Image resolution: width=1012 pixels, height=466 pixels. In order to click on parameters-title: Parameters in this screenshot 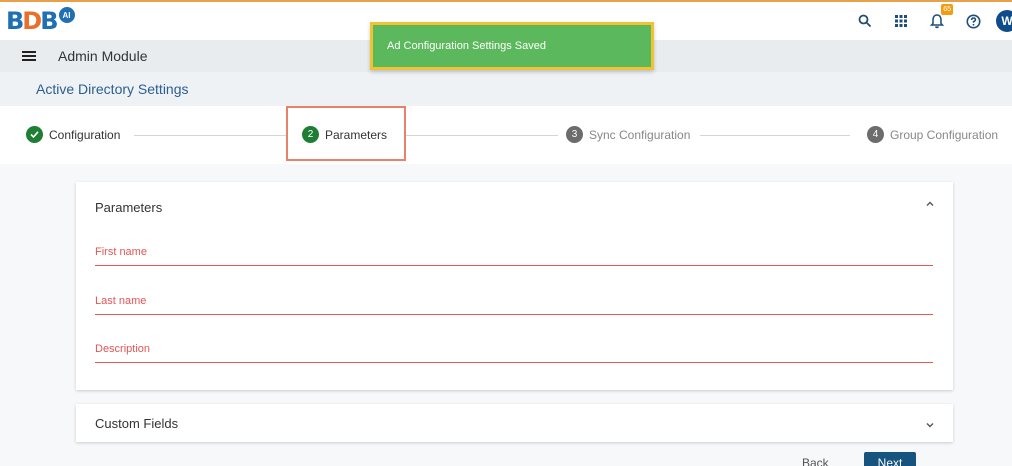, I will do `click(129, 207)`.